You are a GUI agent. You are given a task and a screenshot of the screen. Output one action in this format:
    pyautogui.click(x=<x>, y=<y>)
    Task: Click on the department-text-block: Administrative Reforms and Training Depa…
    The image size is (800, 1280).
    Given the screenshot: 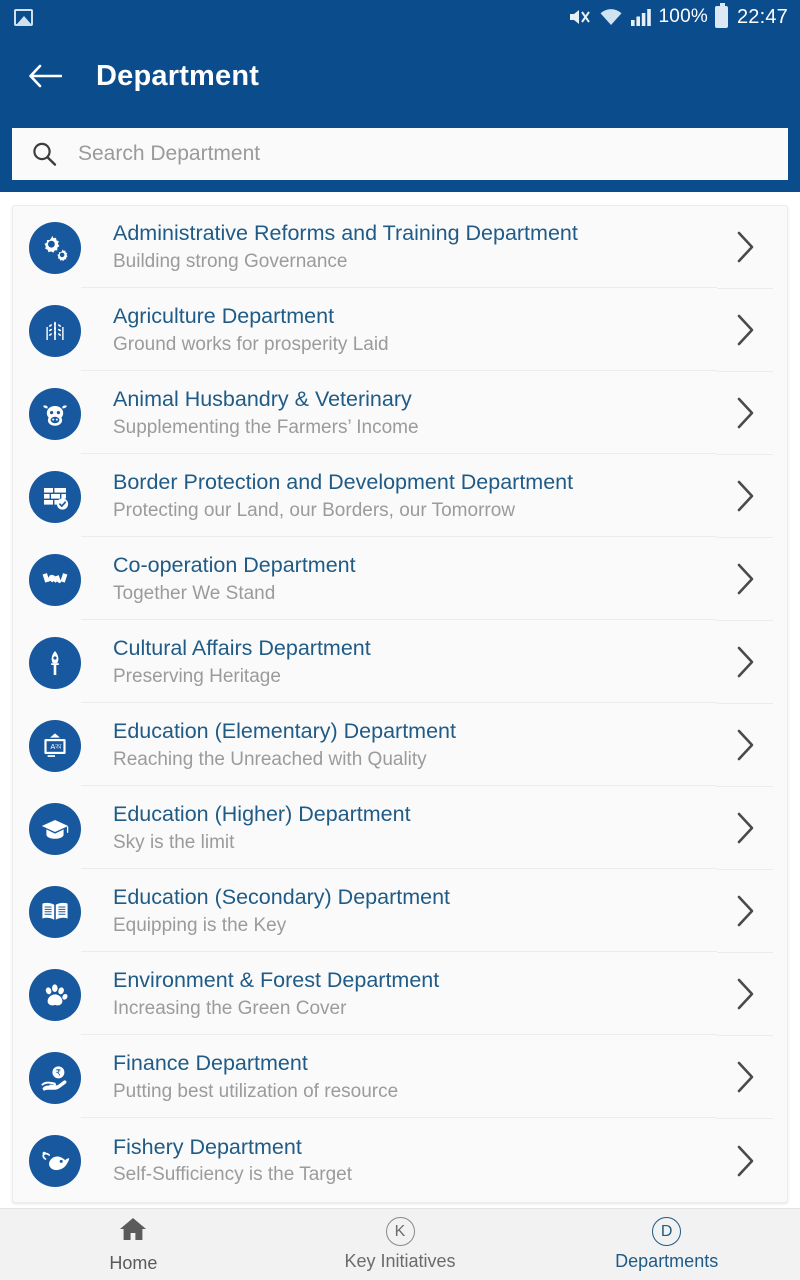 What is the action you would take?
    pyautogui.click(x=399, y=247)
    